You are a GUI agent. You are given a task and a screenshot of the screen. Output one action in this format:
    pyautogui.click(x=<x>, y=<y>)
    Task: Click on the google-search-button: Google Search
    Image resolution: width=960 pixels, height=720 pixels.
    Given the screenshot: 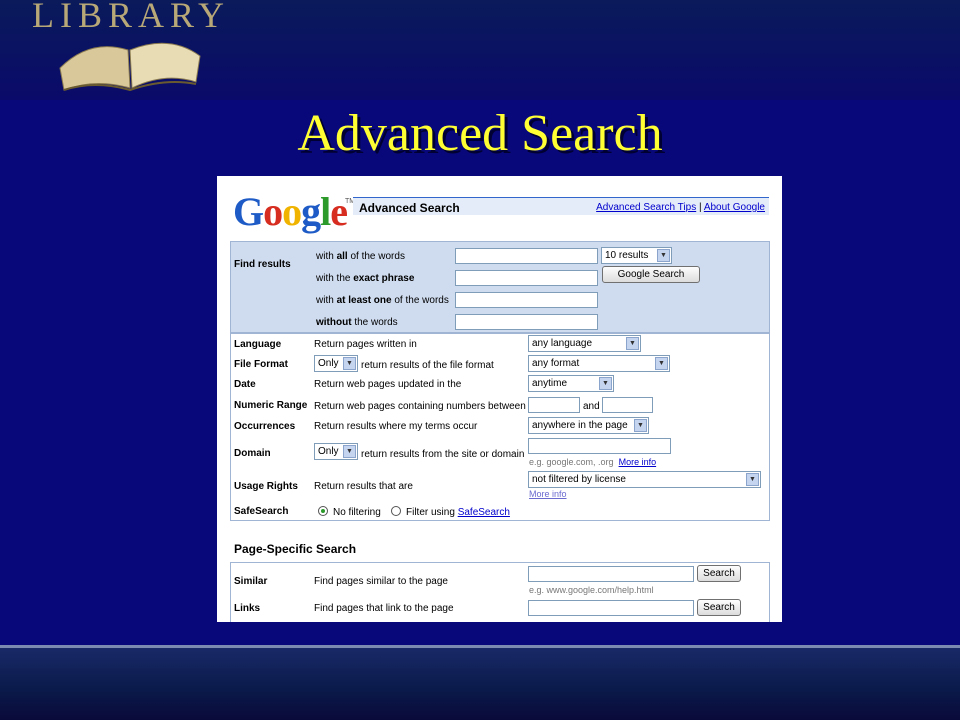 What is the action you would take?
    pyautogui.click(x=651, y=274)
    